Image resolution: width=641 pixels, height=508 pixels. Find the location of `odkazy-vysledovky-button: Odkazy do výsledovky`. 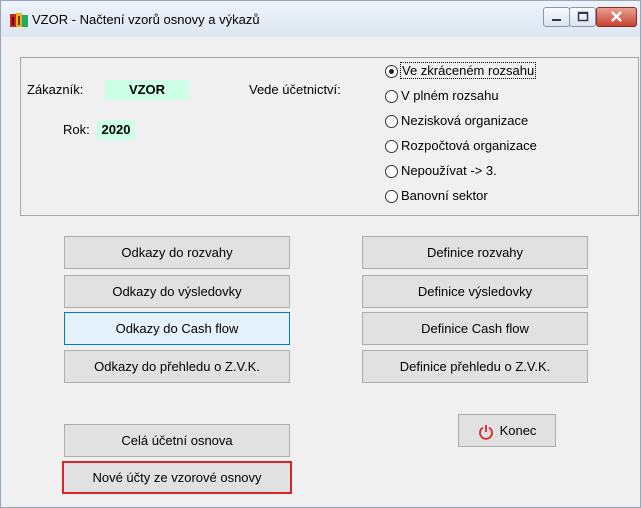

odkazy-vysledovky-button: Odkazy do výsledovky is located at coordinates (177, 291).